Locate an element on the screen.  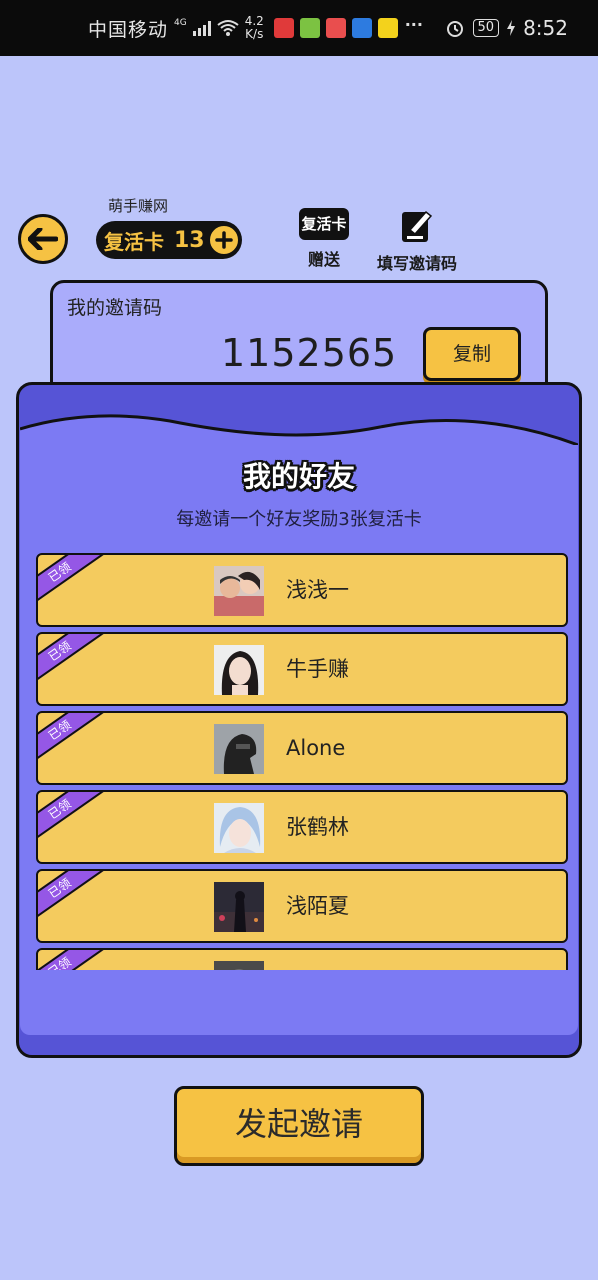
friend-row: 已领 is located at coordinates (302, 959).